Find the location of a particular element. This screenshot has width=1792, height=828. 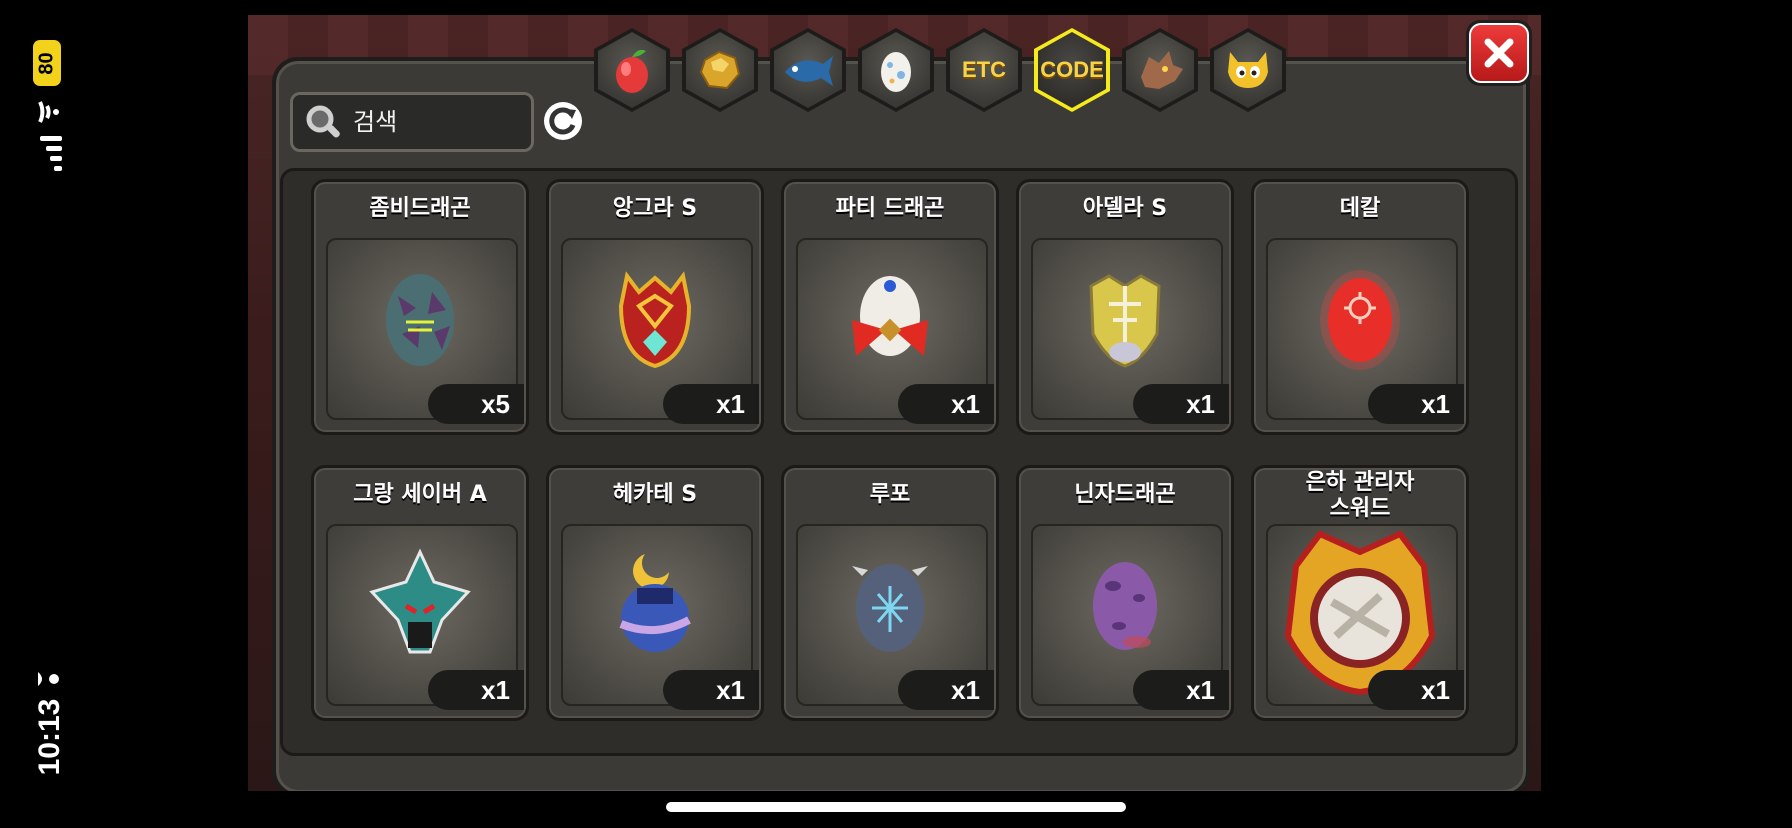

dragon-head-icon is located at coordinates (1162, 70).